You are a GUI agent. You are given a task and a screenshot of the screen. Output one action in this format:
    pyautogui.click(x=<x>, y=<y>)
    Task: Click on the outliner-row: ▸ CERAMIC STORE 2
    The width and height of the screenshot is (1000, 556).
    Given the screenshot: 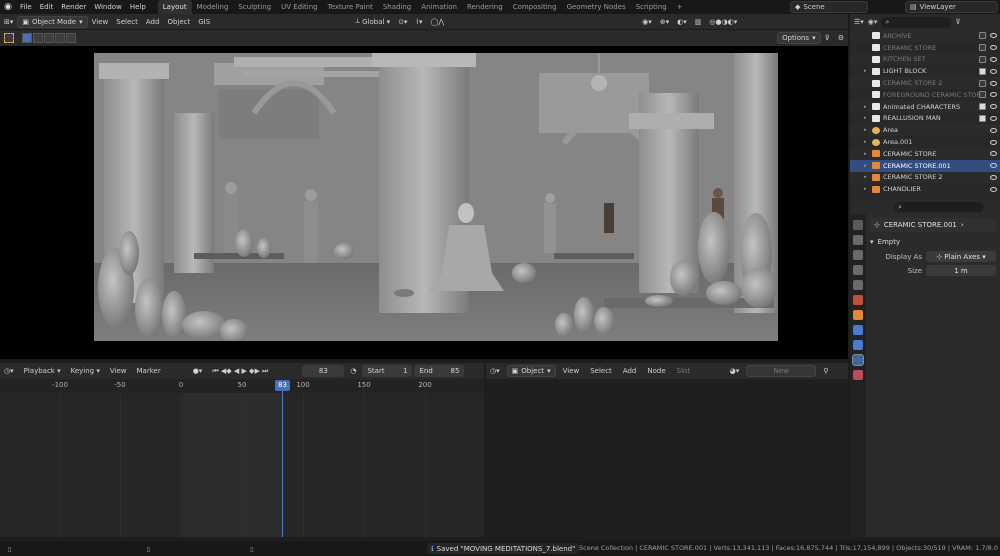 What is the action you would take?
    pyautogui.click(x=925, y=177)
    